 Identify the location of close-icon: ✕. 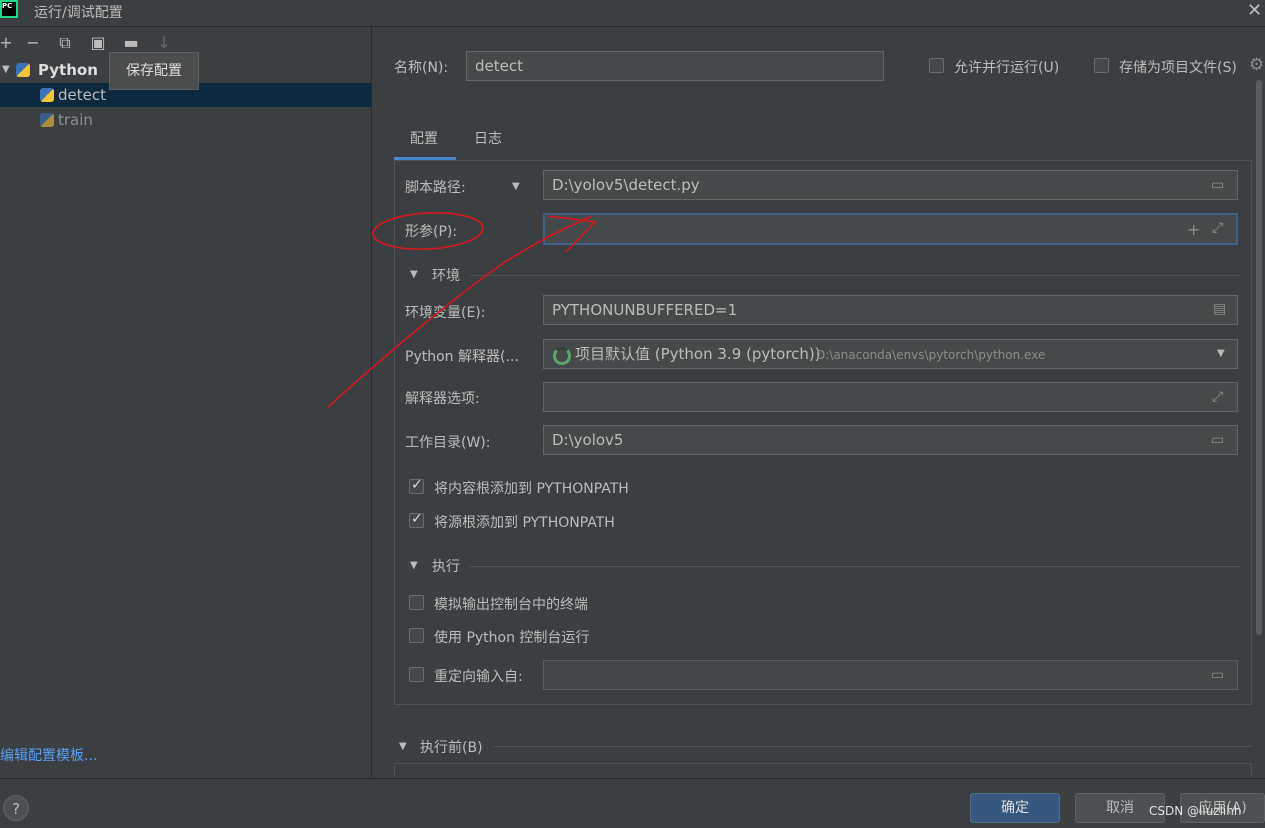
(1254, 10).